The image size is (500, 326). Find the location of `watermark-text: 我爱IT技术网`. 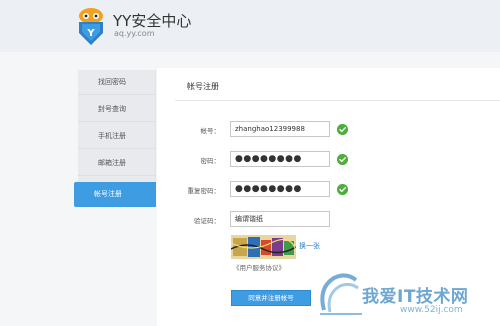

watermark-text: 我爱IT技术网 is located at coordinates (415, 297).